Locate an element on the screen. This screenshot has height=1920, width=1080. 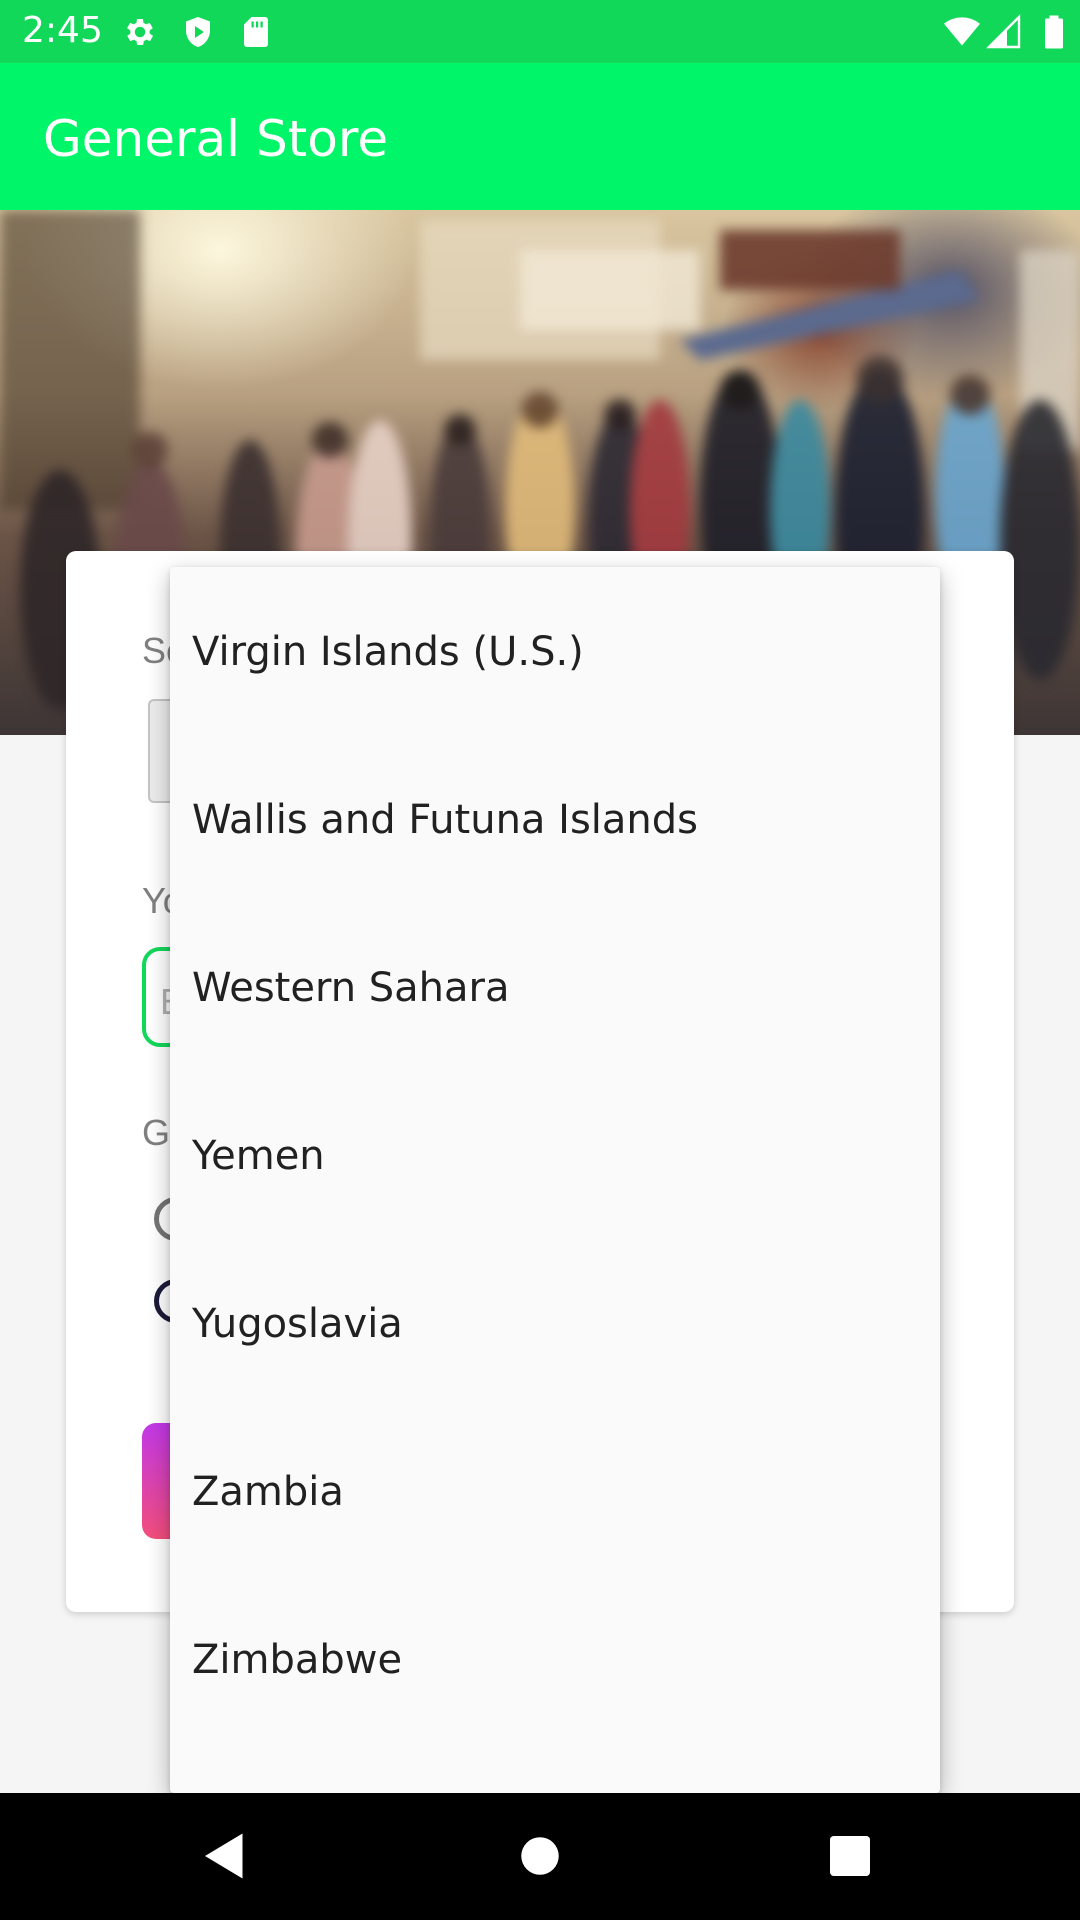
navigation-bar is located at coordinates (540, 1856).